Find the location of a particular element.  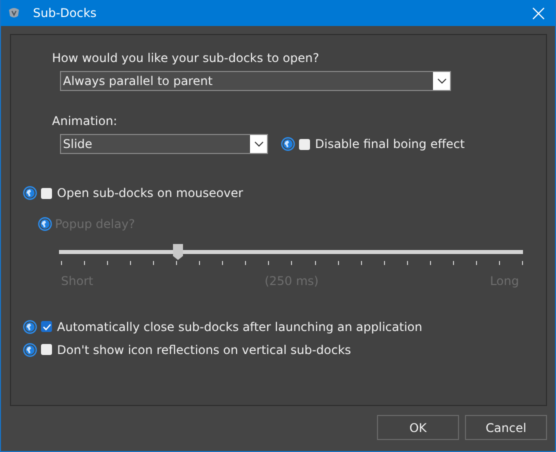

app-icon is located at coordinates (14, 13).